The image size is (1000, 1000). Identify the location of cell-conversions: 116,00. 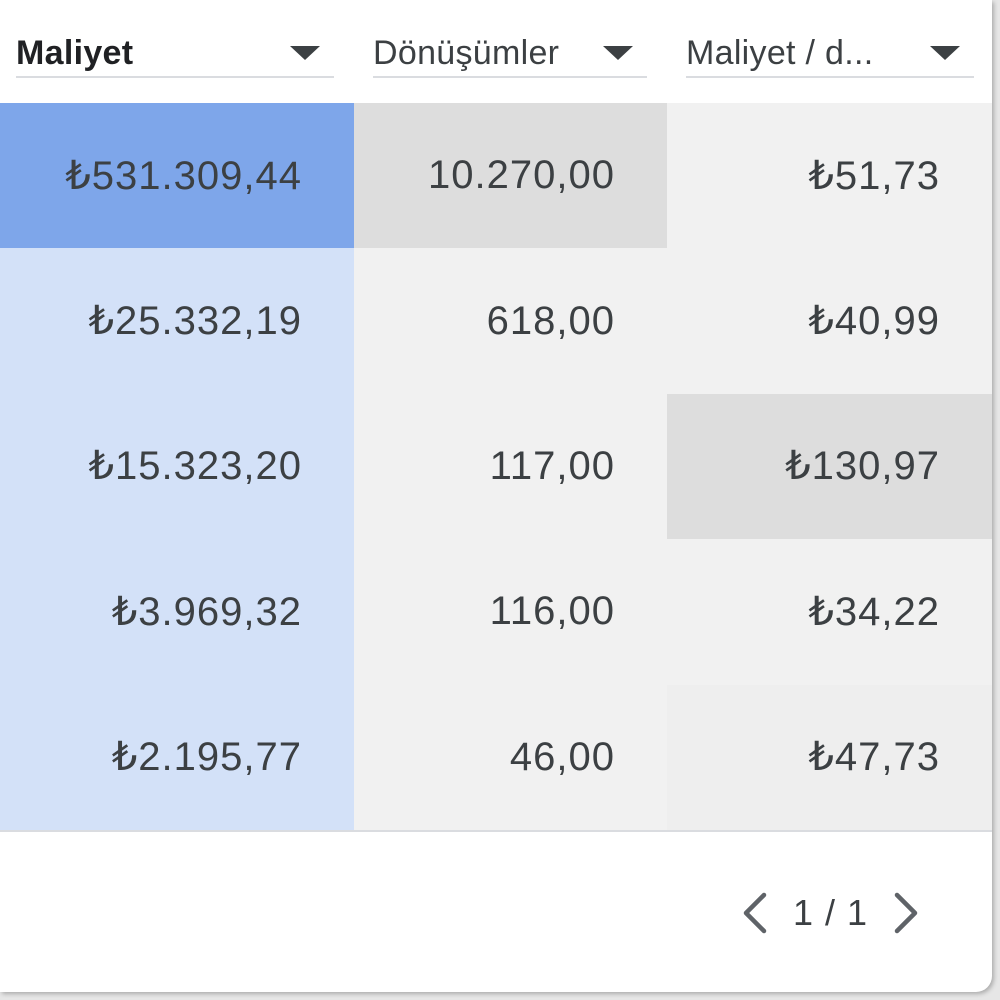
(510, 612).